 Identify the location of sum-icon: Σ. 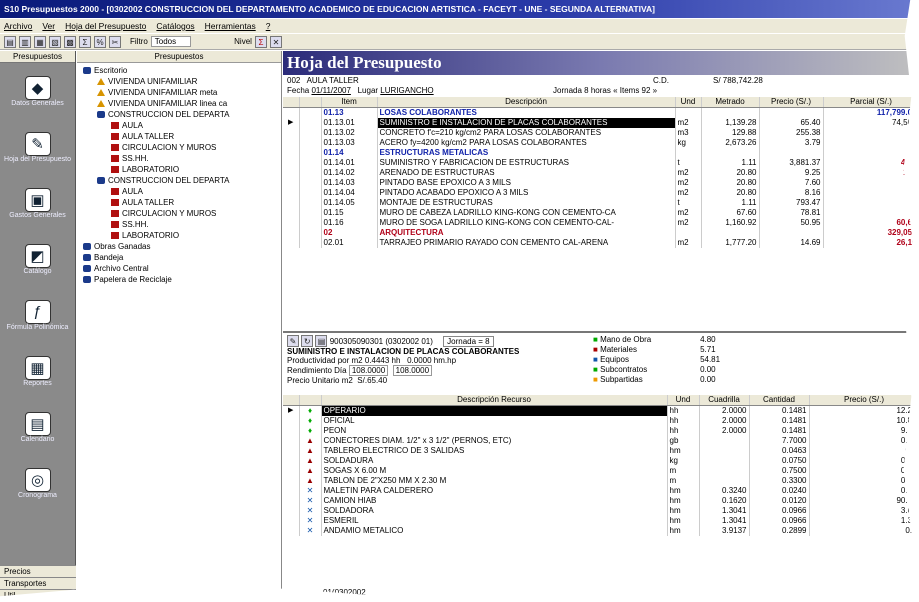
(85, 42).